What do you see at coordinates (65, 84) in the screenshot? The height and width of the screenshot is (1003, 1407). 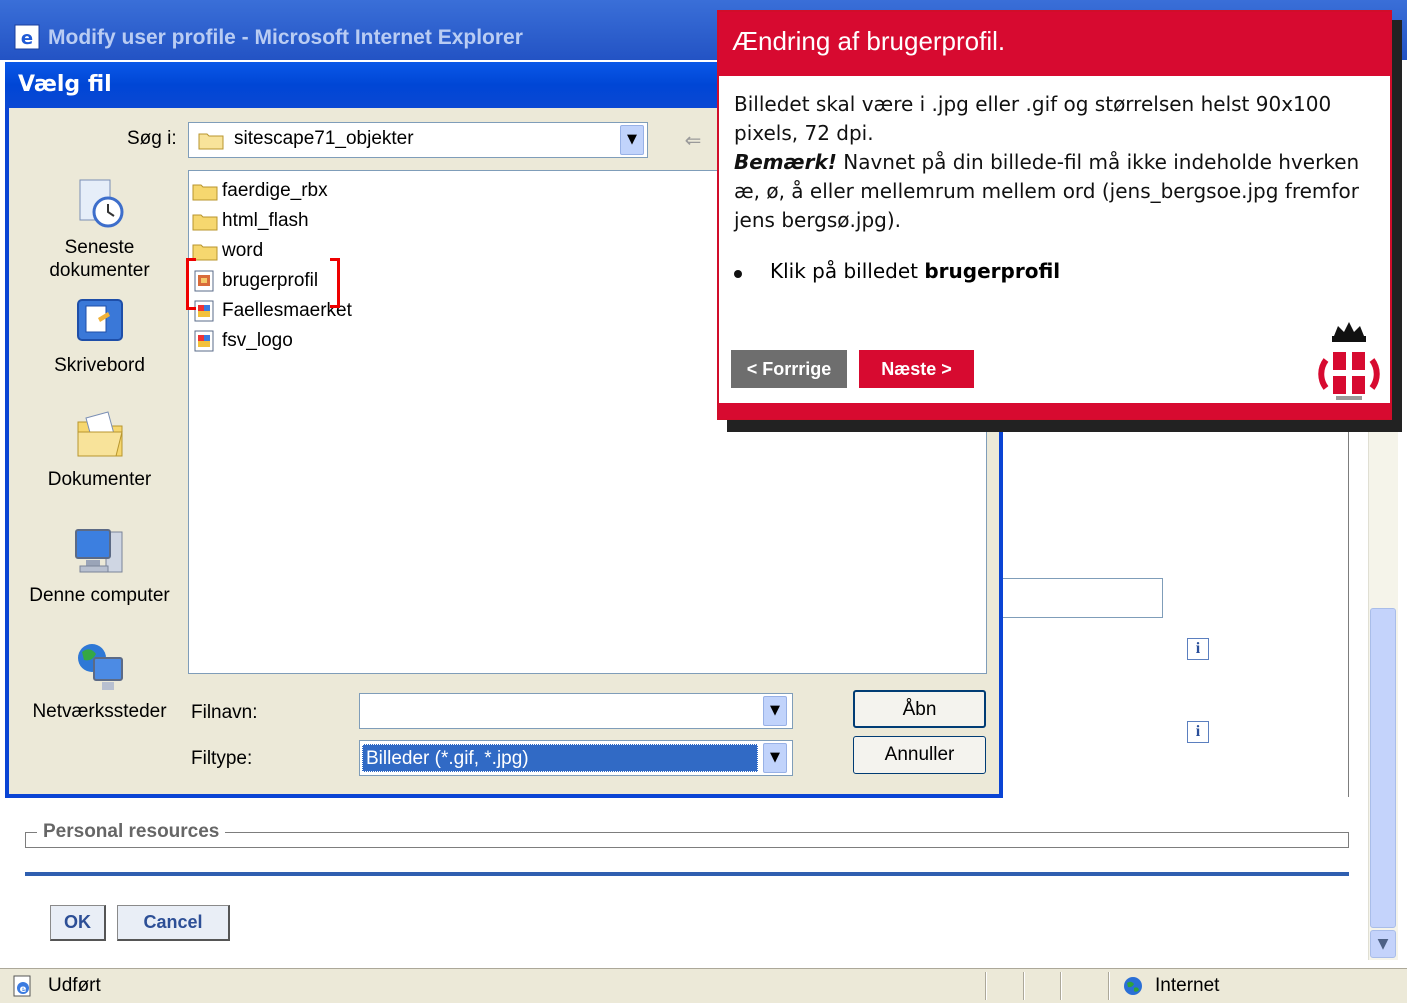 I see `dialog-title: Vælg fil` at bounding box center [65, 84].